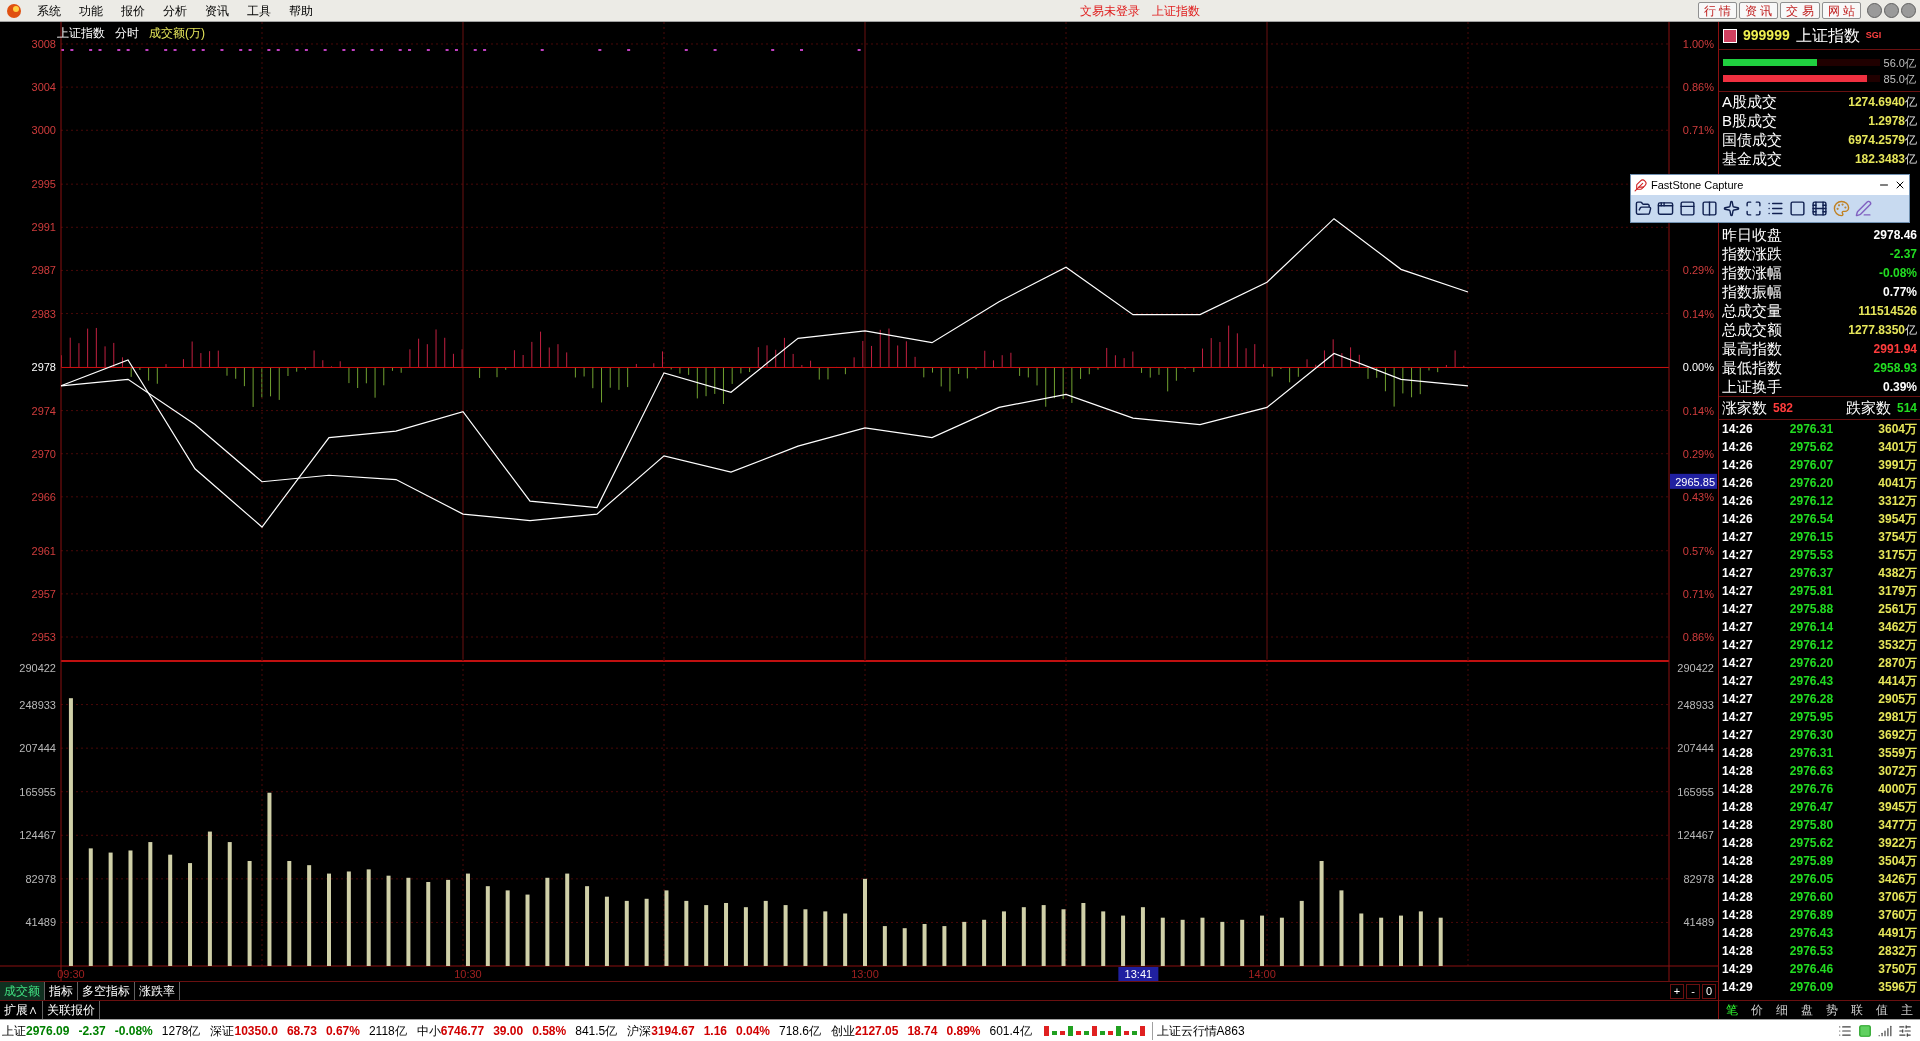 The image size is (1920, 1041). Describe the element at coordinates (175, 10) in the screenshot. I see `menu-item: 分析` at that location.